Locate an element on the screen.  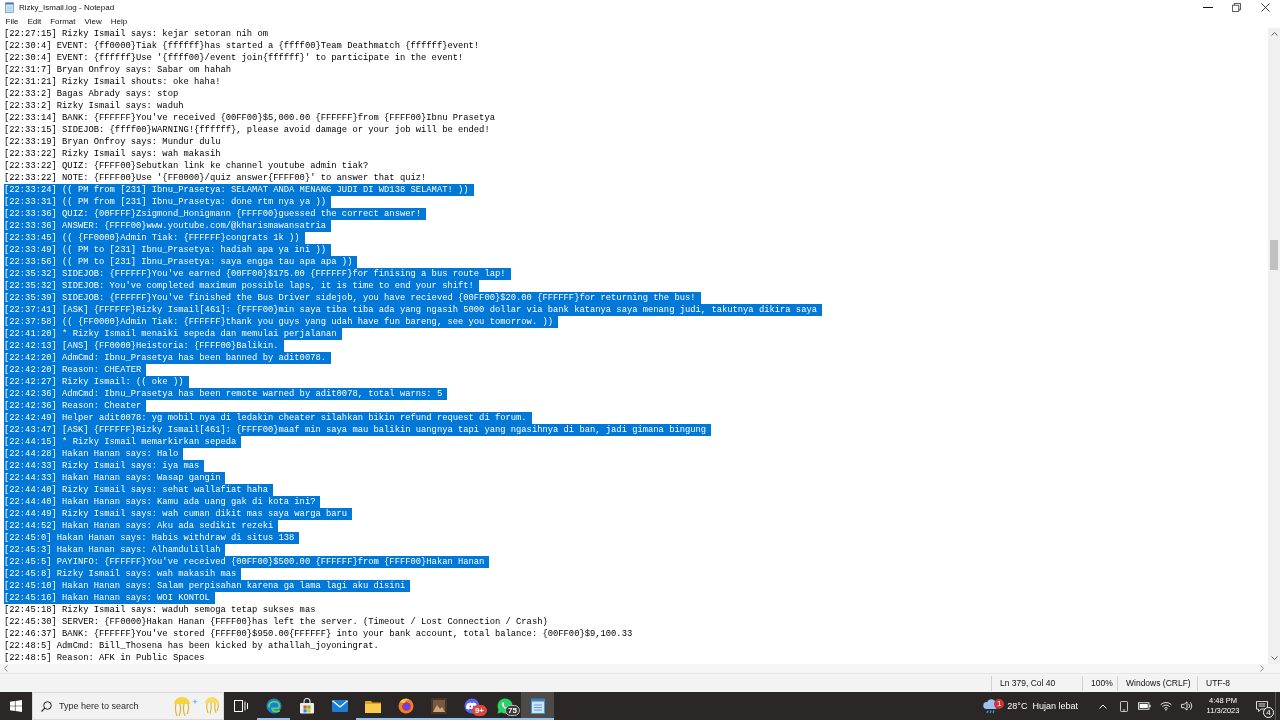
chevron-down-icon is located at coordinates (1274, 658).